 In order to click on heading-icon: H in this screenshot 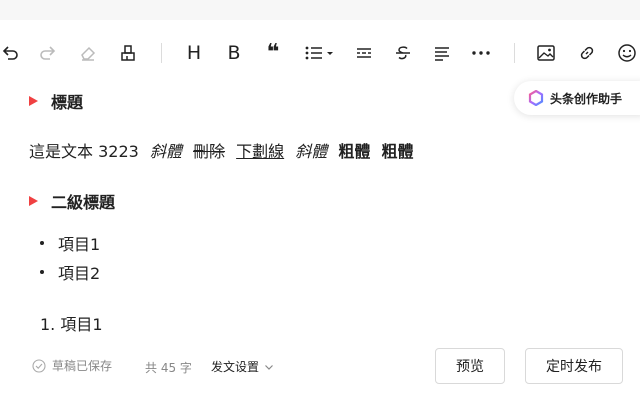, I will do `click(194, 53)`.